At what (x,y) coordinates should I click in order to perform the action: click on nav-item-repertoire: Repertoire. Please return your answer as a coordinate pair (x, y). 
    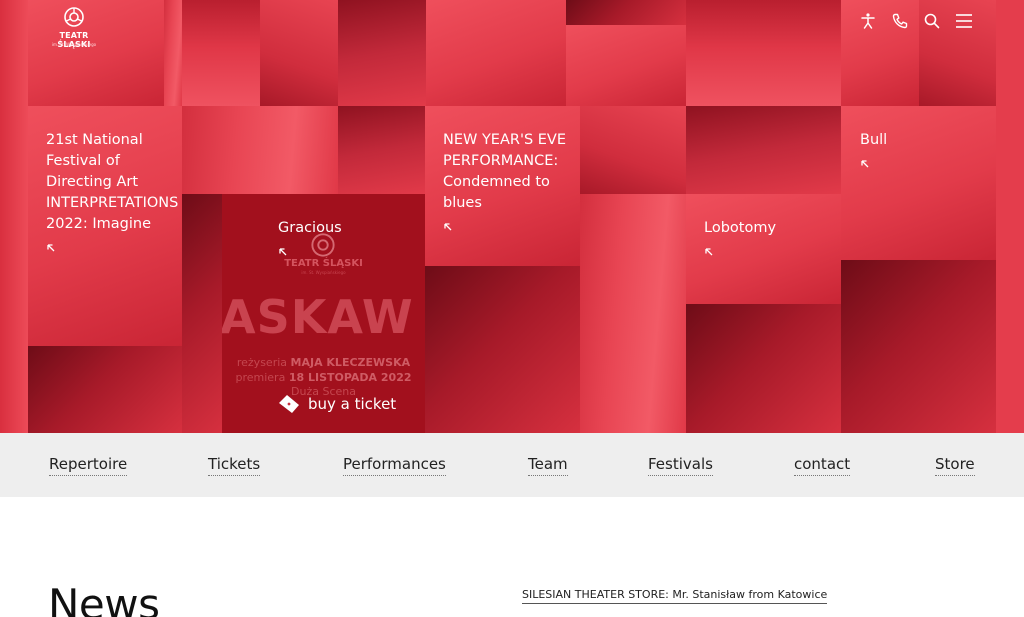
    Looking at the image, I should click on (88, 465).